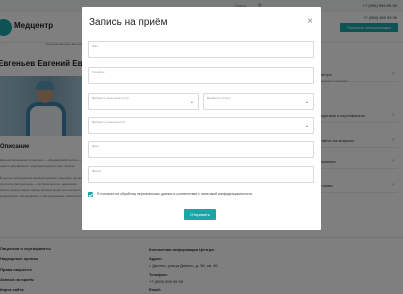 The image size is (403, 294). I want to click on category-placeholder: Выберите категорию услуг, so click(111, 98).